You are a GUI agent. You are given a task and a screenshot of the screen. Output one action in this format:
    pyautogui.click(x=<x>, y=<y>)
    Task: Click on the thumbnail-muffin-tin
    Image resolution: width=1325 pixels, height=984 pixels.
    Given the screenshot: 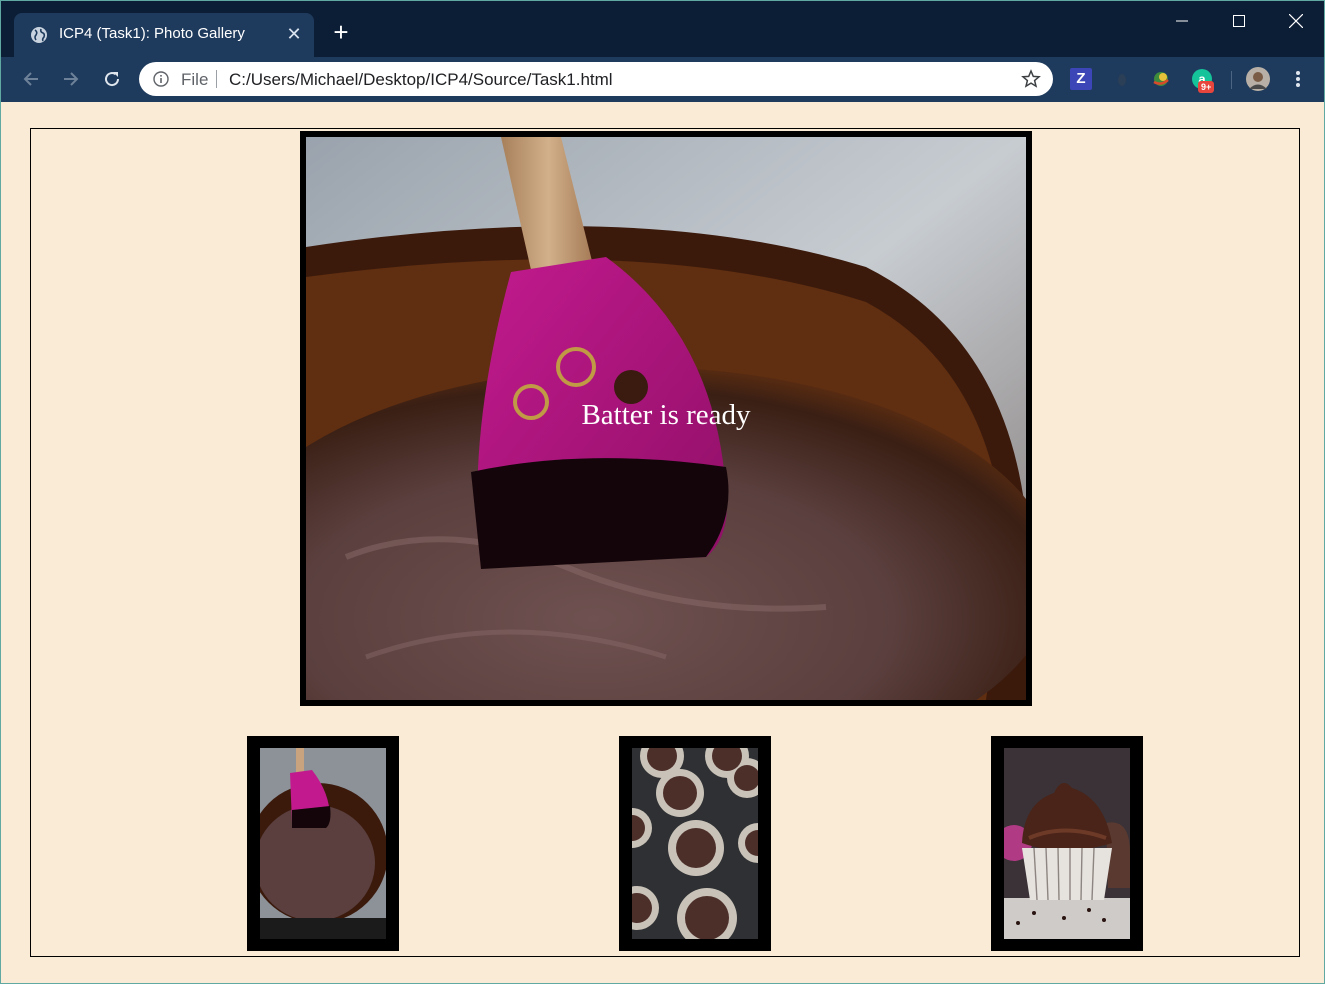 What is the action you would take?
    pyautogui.click(x=695, y=843)
    